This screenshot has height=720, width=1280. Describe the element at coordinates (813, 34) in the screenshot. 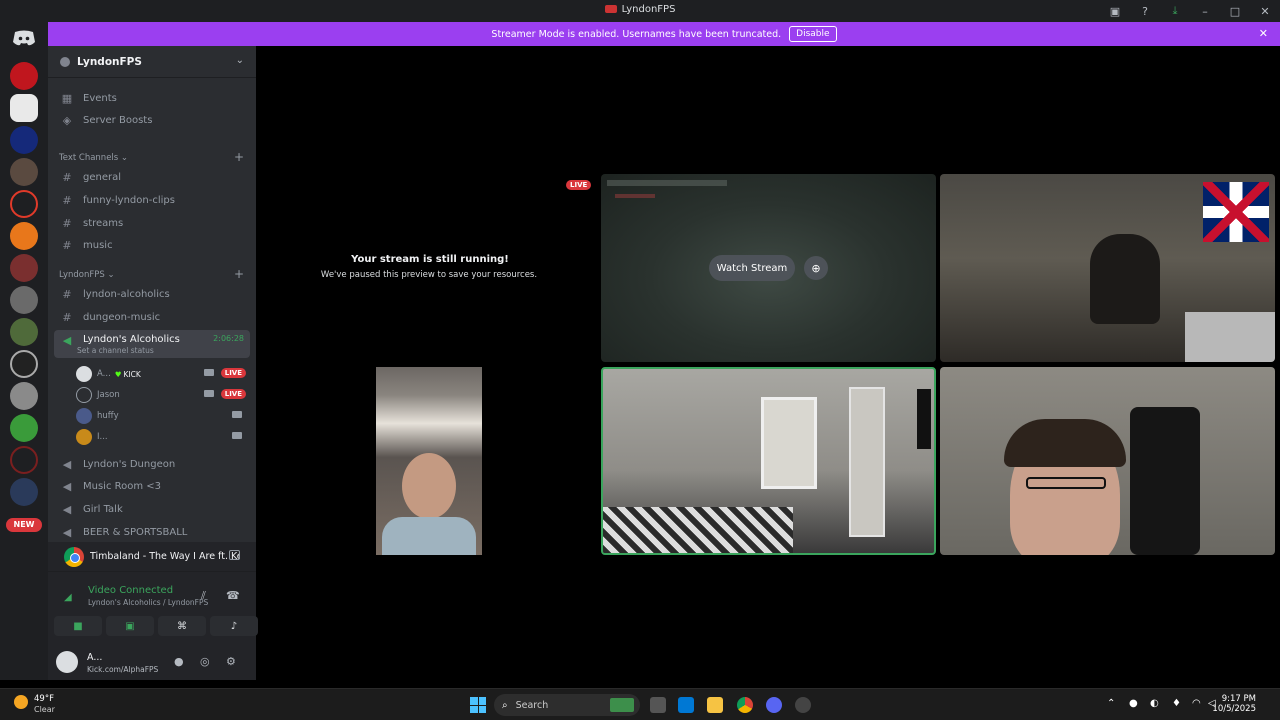

I see `disable-button: Disable` at that location.